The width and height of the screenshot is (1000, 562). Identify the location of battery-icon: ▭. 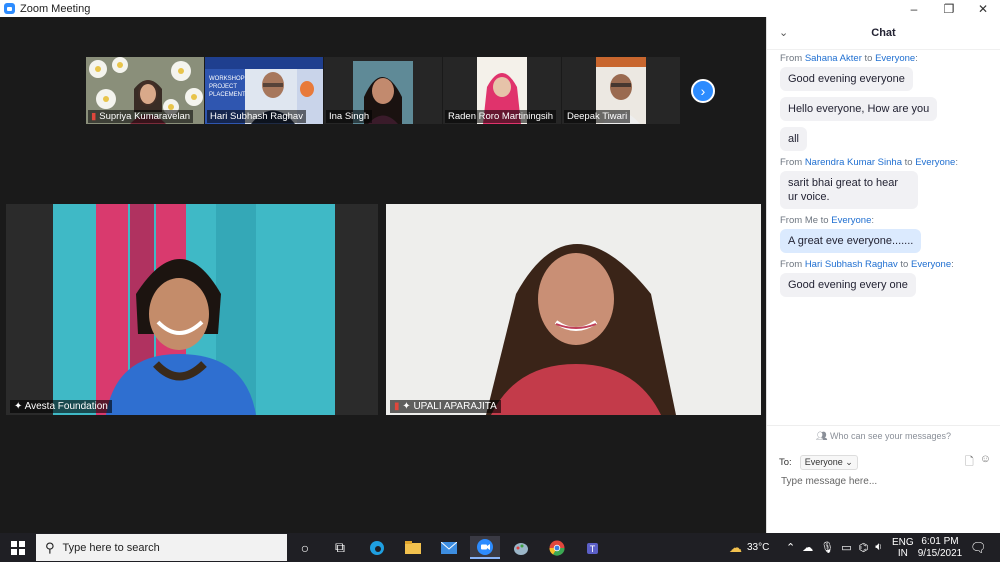
(846, 547).